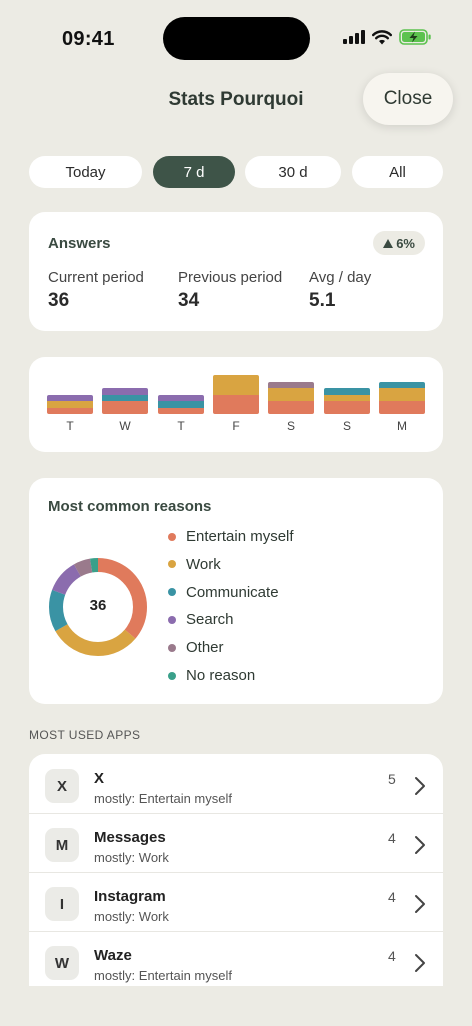 Image resolution: width=472 pixels, height=1026 pixels. Describe the element at coordinates (236, 172) in the screenshot. I see `period-tabs: Today 7 d 30 d All` at that location.